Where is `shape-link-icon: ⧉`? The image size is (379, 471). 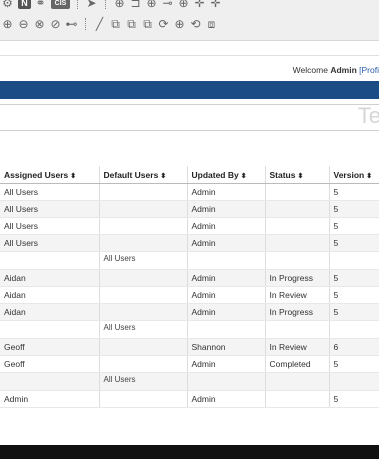 shape-link-icon: ⧉ is located at coordinates (115, 24).